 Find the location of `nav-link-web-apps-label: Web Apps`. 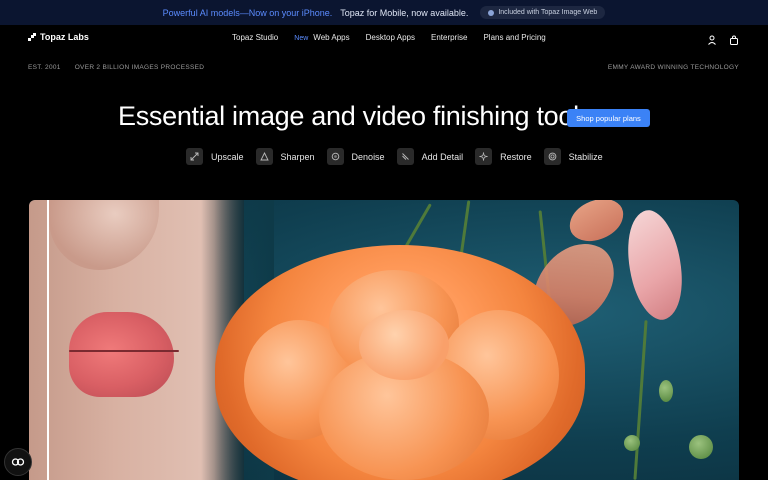

nav-link-web-apps-label: Web Apps is located at coordinates (331, 37).